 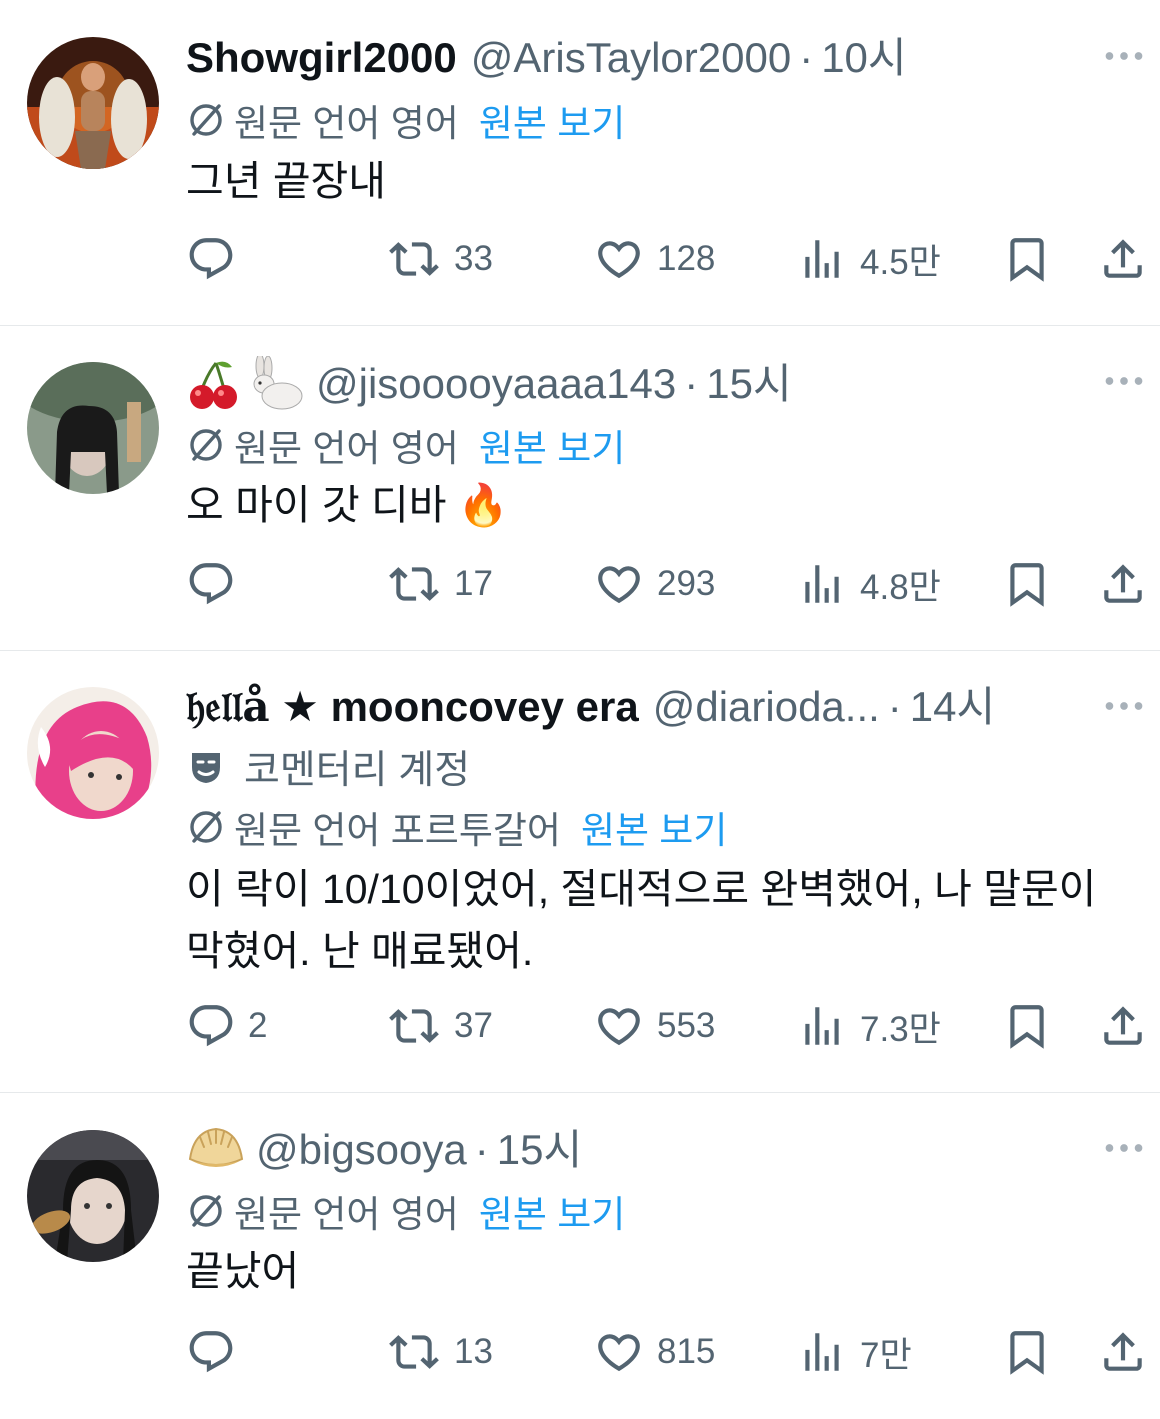 I want to click on handle: @ArisTaylor2000, so click(x=631, y=58).